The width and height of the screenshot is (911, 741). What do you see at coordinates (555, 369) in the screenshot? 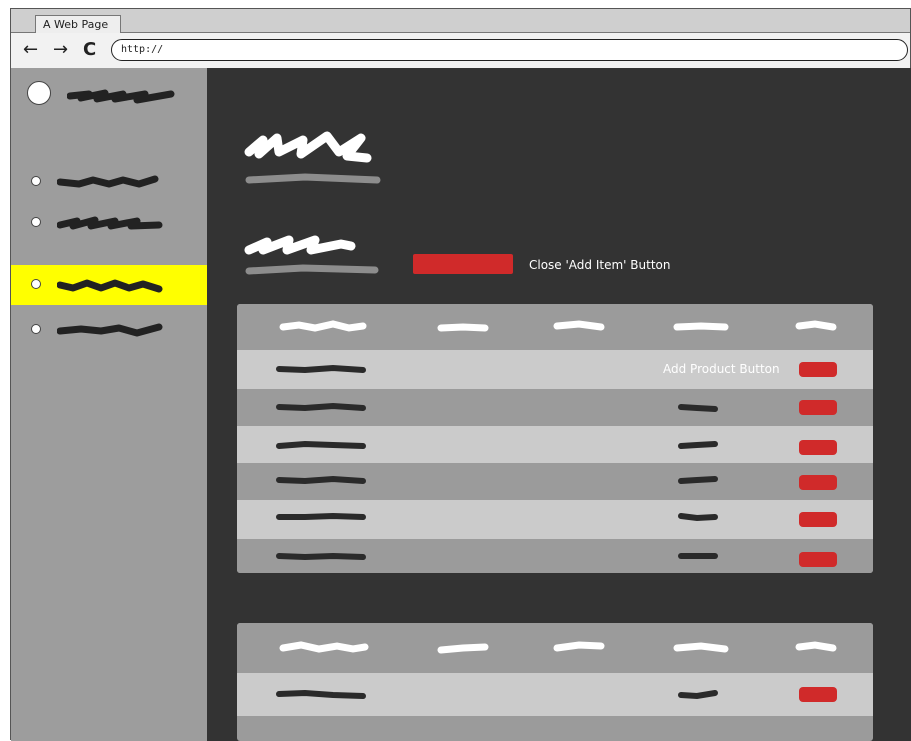
I see `table-row: Add Product Button` at bounding box center [555, 369].